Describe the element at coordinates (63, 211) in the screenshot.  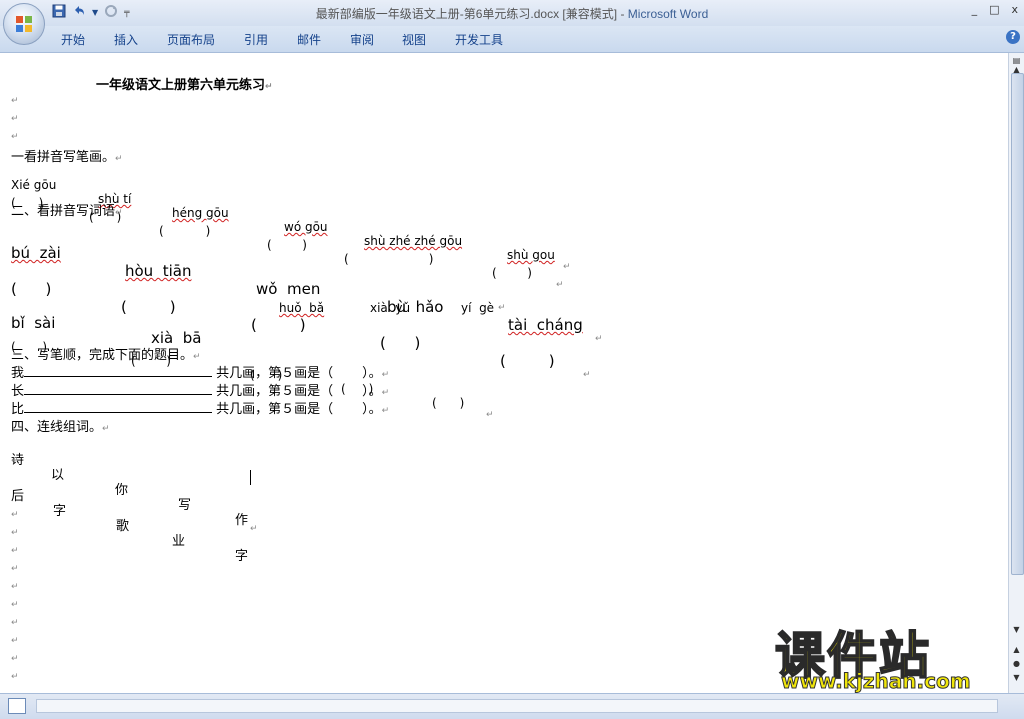
I see `heading-text: 二、看拼音写词语` at that location.